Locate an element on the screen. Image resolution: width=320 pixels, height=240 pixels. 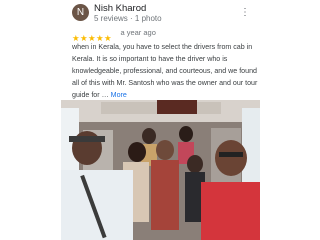
rating-row: ★★★★★ a year ago is located at coordinates (114, 35).